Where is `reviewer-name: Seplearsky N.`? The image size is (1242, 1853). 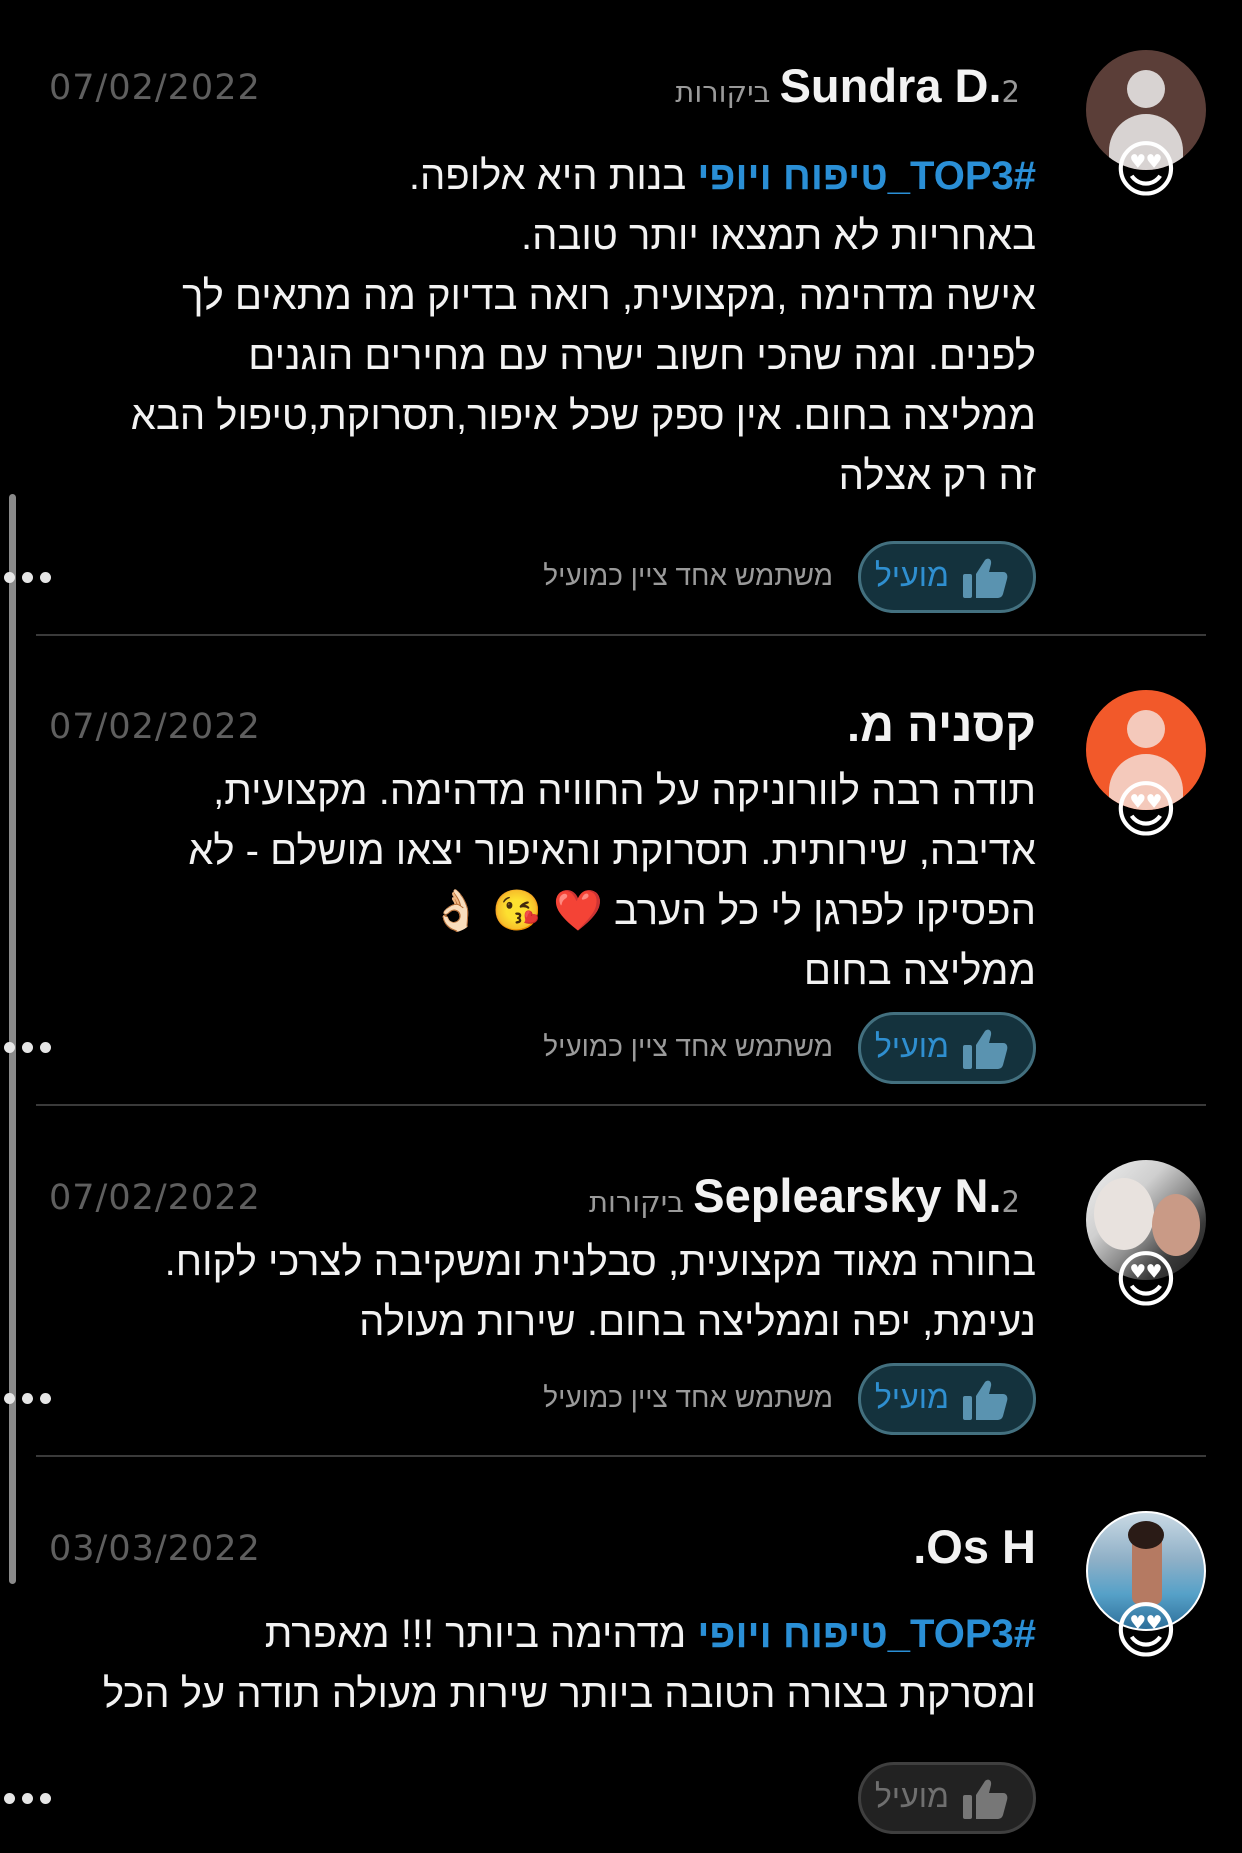 reviewer-name: Seplearsky N. is located at coordinates (847, 1195).